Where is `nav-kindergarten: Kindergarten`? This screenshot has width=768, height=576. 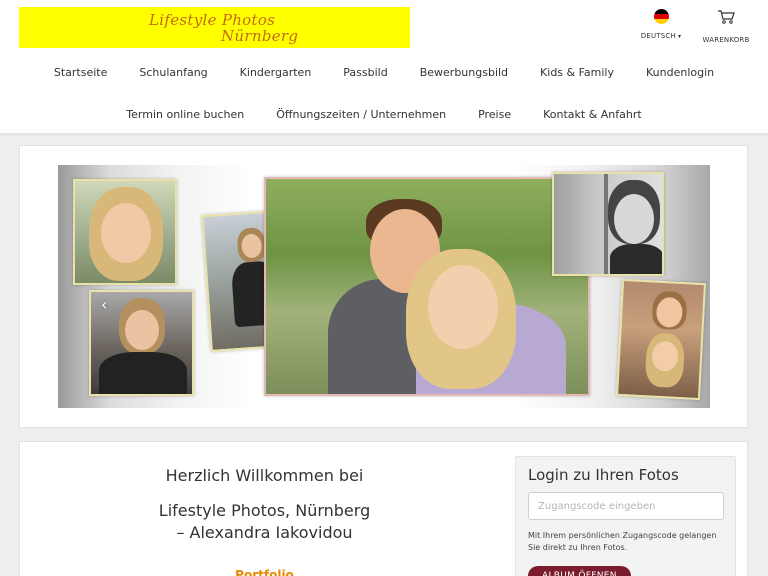 nav-kindergarten: Kindergarten is located at coordinates (276, 72).